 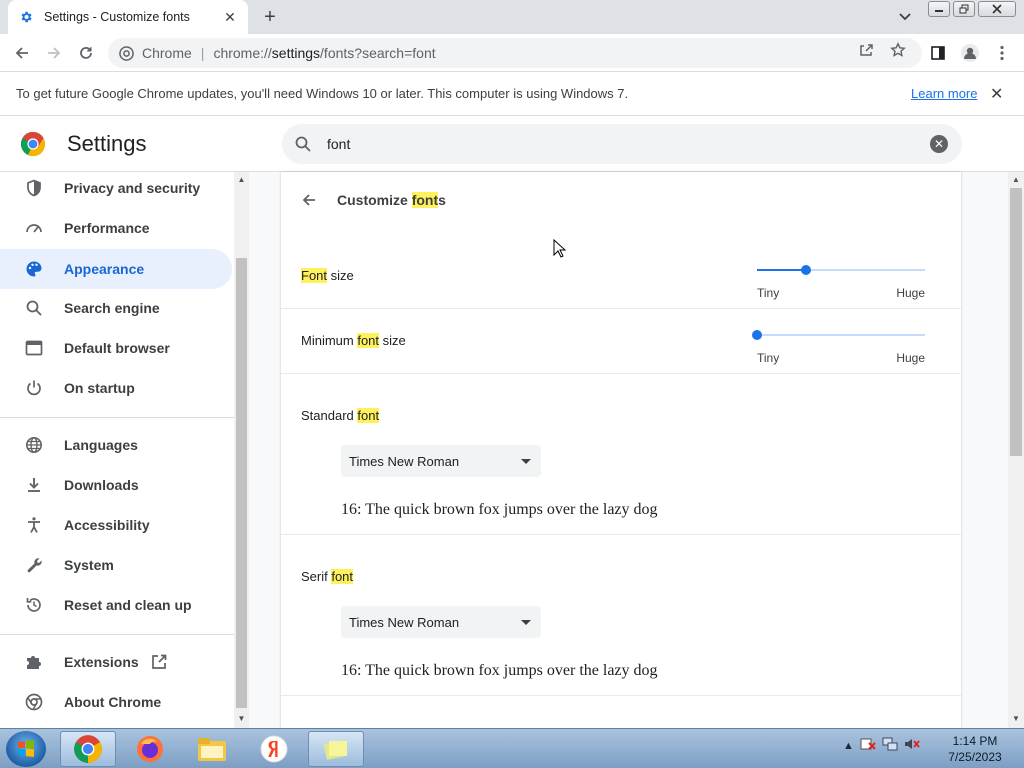 I want to click on sidebar-item-label: On startup, so click(x=99, y=388).